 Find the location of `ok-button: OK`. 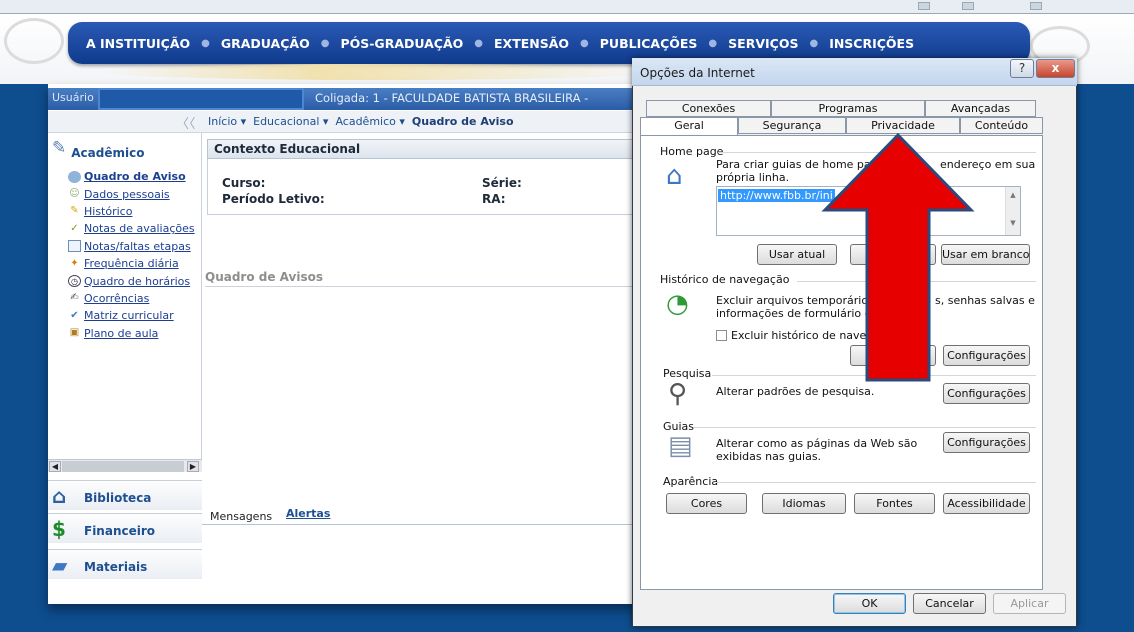

ok-button: OK is located at coordinates (869, 603).